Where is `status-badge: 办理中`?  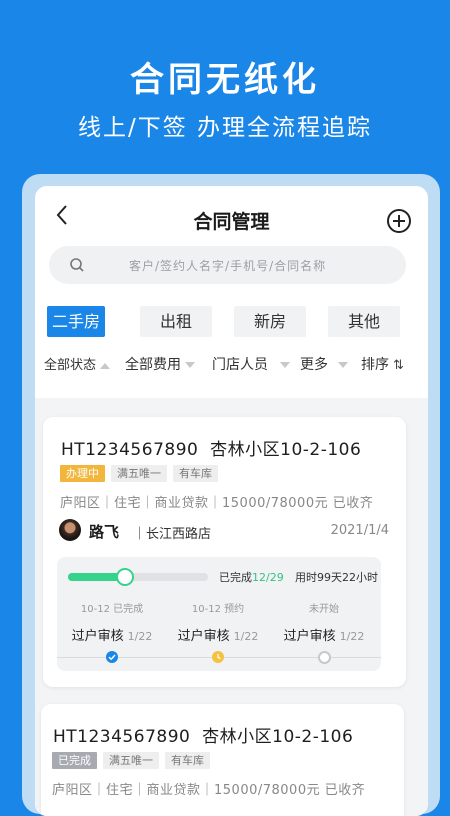
status-badge: 办理中 is located at coordinates (82, 473).